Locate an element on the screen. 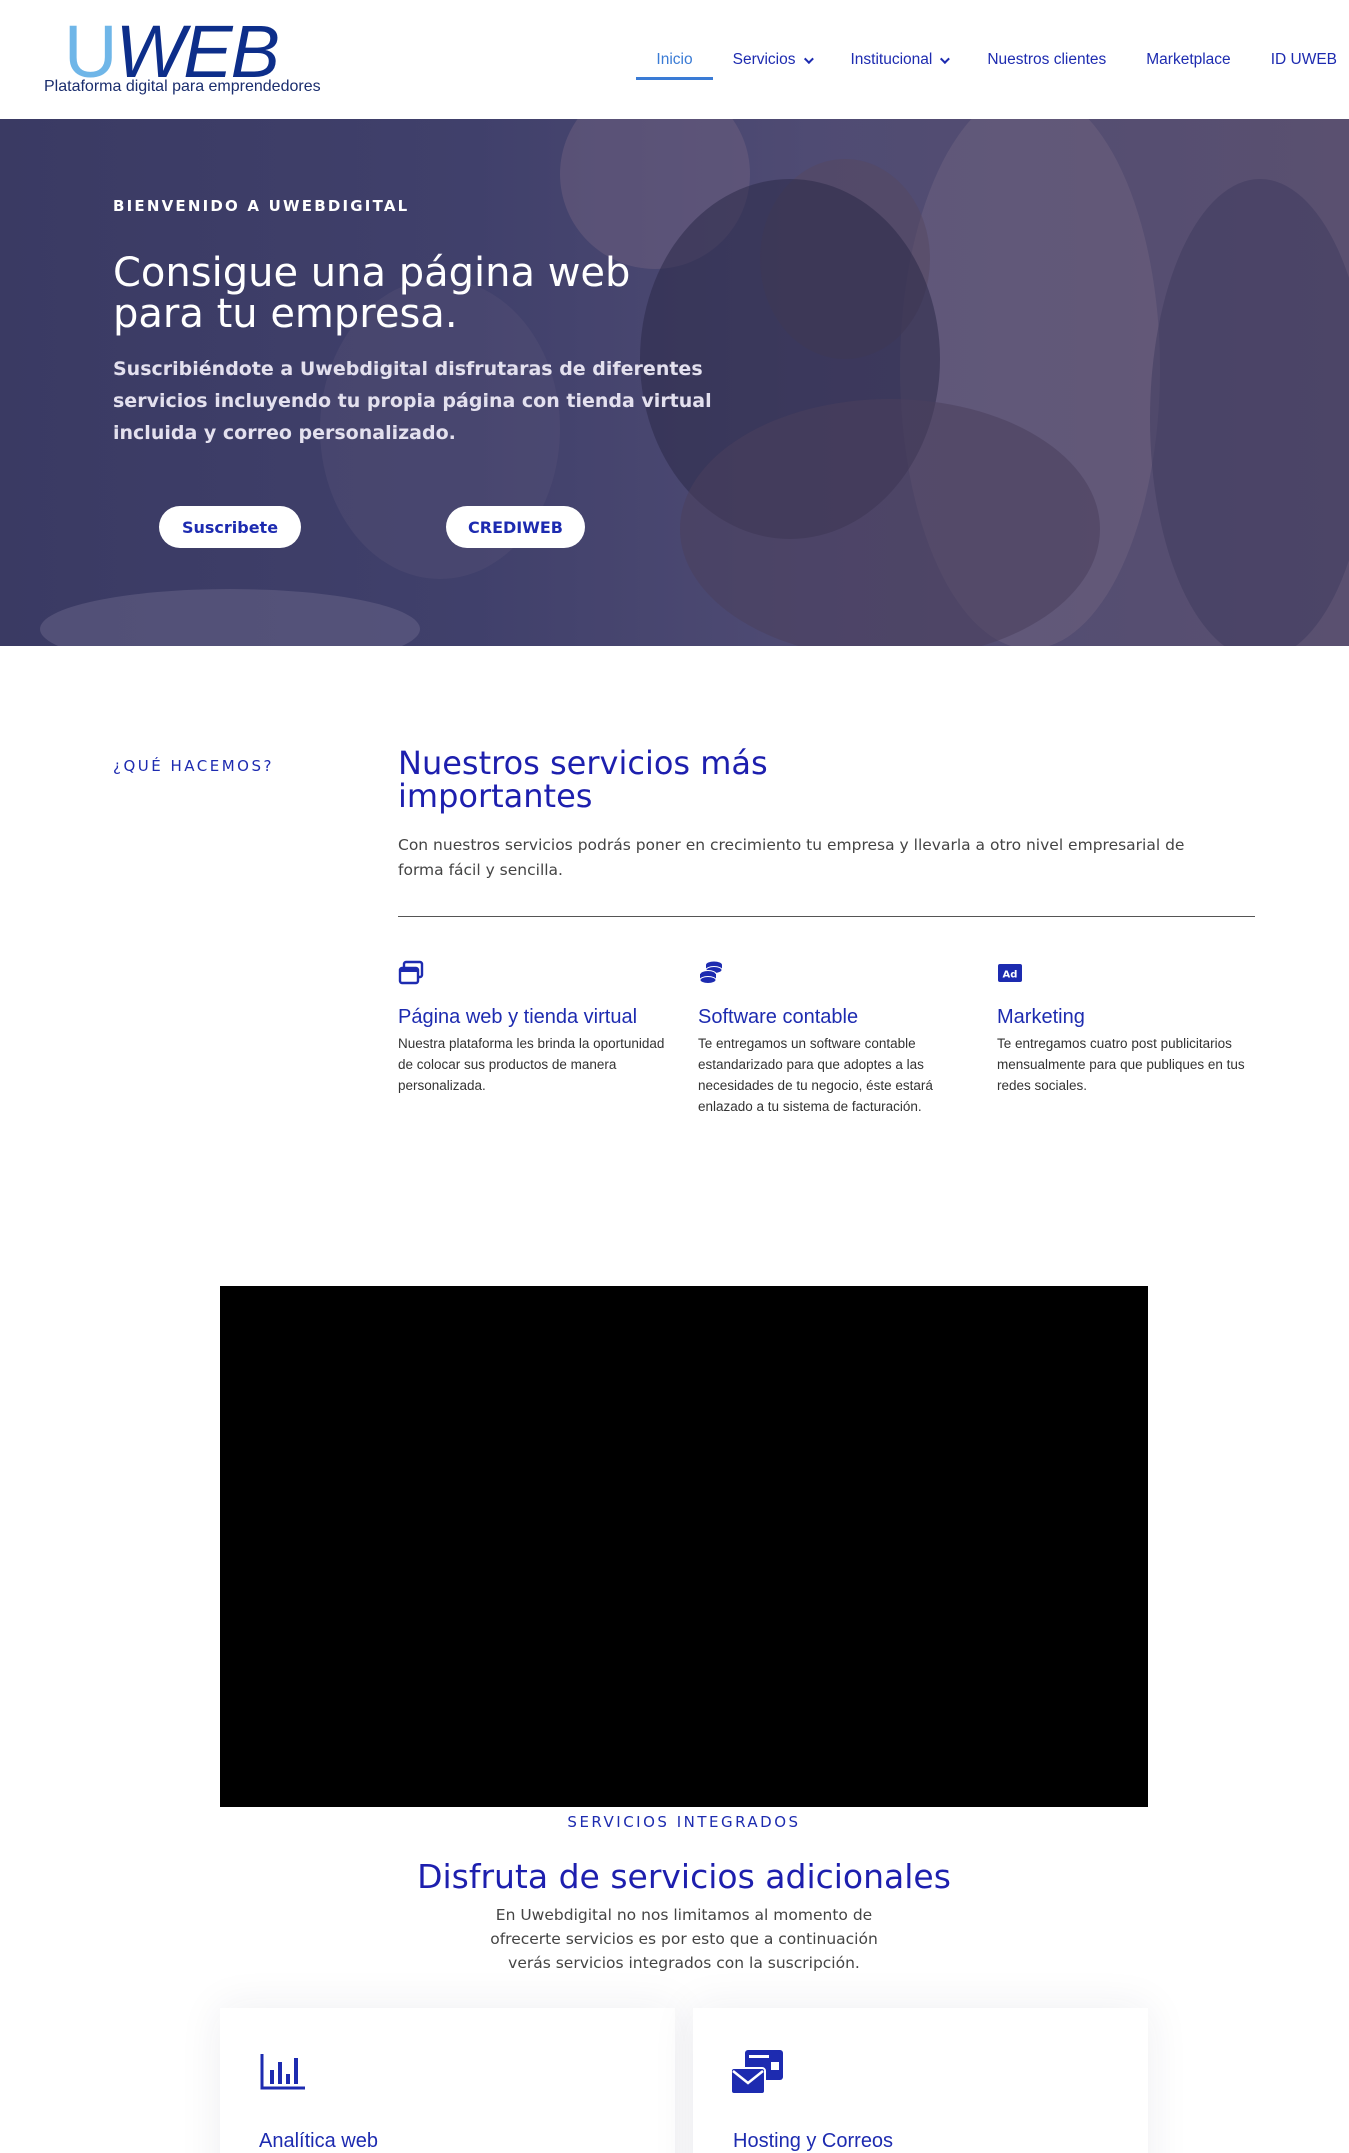 The width and height of the screenshot is (1349, 2153). integrated-card-hosting: Hosting y Correos is located at coordinates (920, 2080).